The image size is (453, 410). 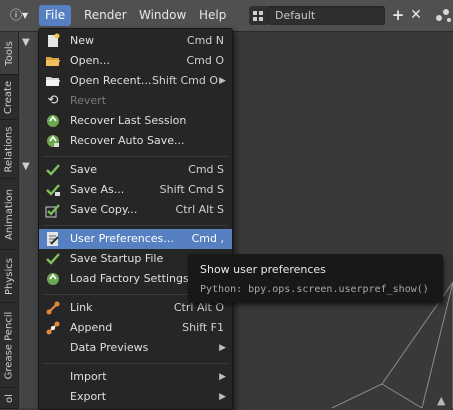 What do you see at coordinates (135, 348) in the screenshot?
I see `menu-item-data-previews: Data Previews ▶` at bounding box center [135, 348].